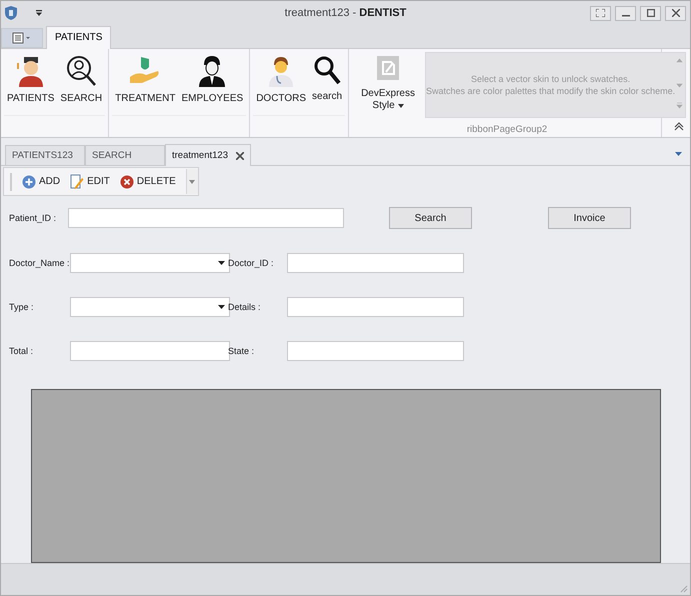 This screenshot has height=596, width=691. Describe the element at coordinates (430, 218) in the screenshot. I see `form-button: Search` at that location.